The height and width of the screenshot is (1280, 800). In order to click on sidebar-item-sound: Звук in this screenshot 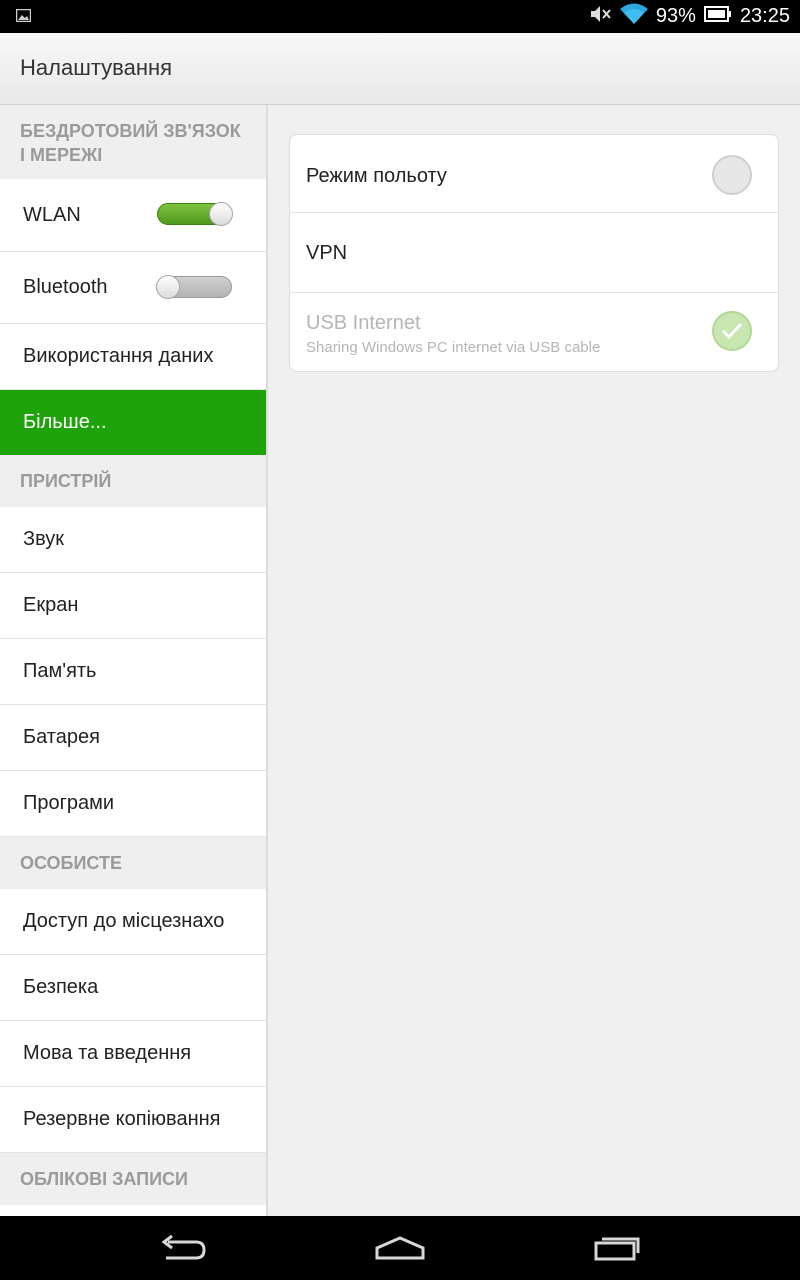, I will do `click(133, 540)`.